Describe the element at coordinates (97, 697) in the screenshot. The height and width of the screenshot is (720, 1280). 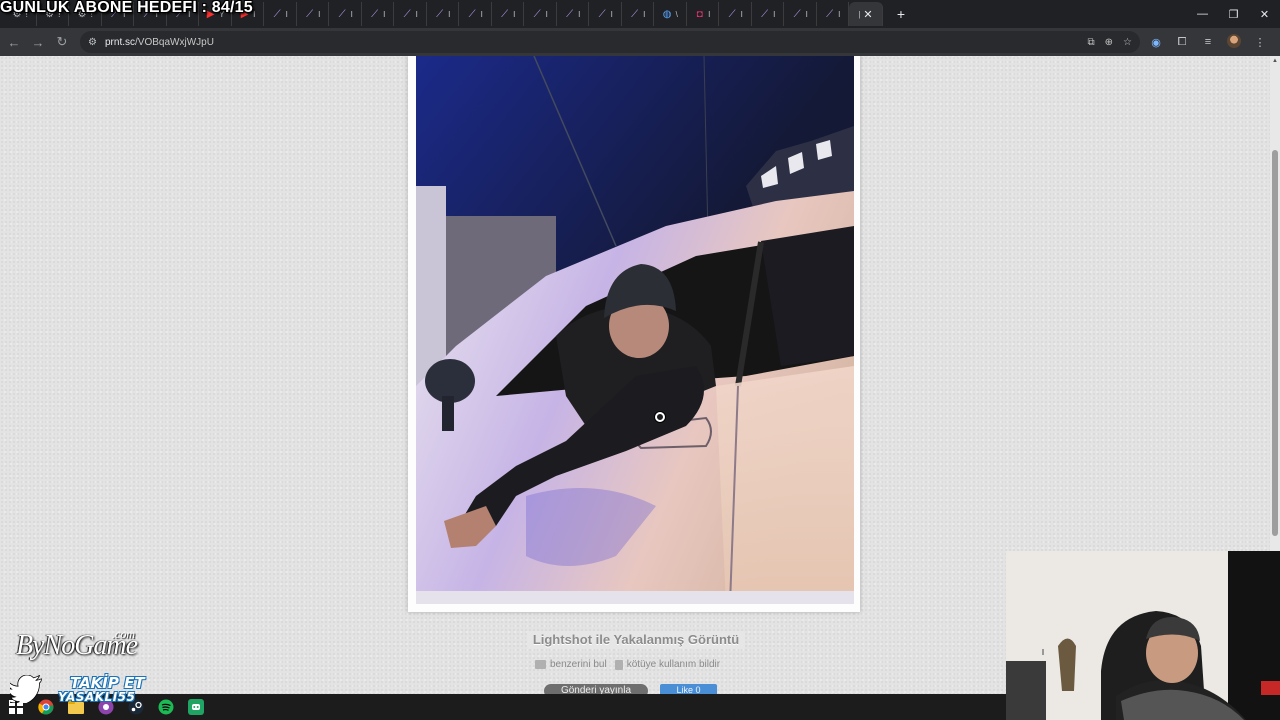
I see `follow-handle: YASAKLI55` at that location.